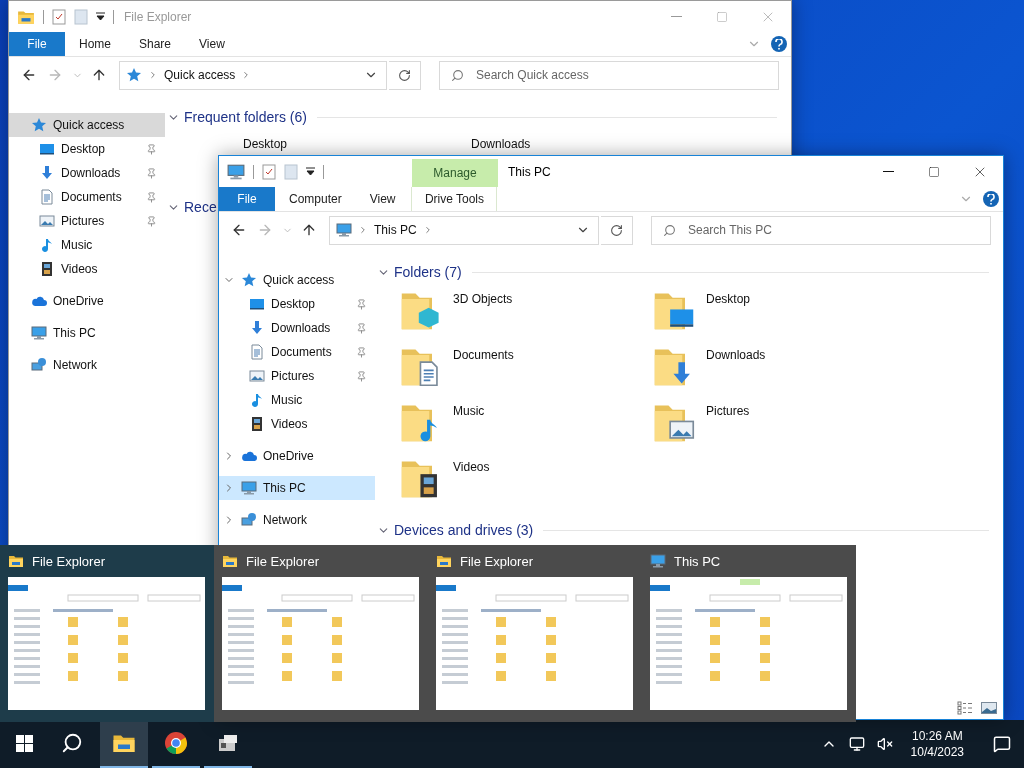 The height and width of the screenshot is (768, 1024). I want to click on folder-label: 3D Objects, so click(483, 297).